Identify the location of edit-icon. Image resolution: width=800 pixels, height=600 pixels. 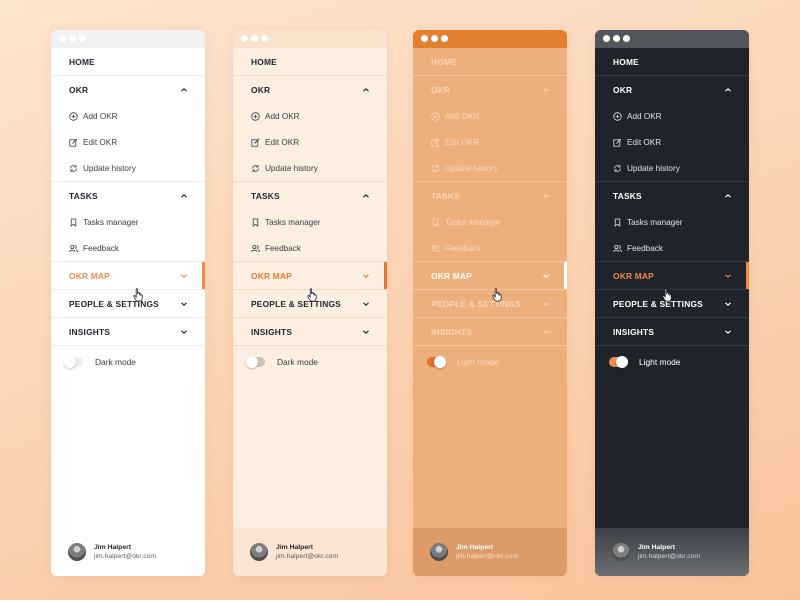
(617, 142).